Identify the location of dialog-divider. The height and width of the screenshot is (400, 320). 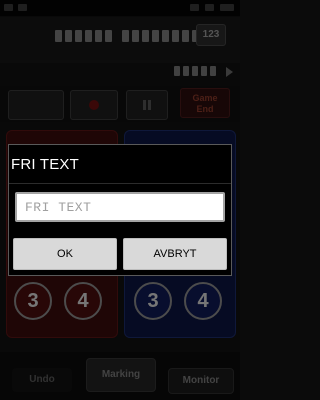
(120, 183).